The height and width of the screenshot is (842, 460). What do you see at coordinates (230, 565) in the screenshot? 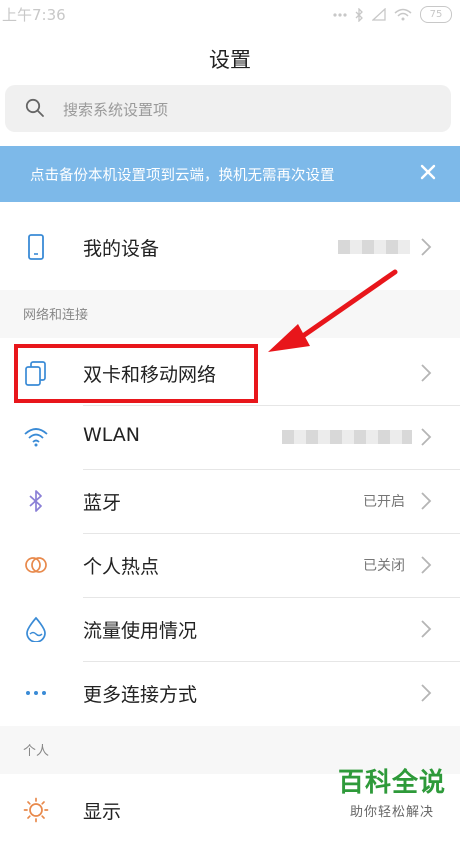
I see `row-hotspot: 个人热点 已关闭` at bounding box center [230, 565].